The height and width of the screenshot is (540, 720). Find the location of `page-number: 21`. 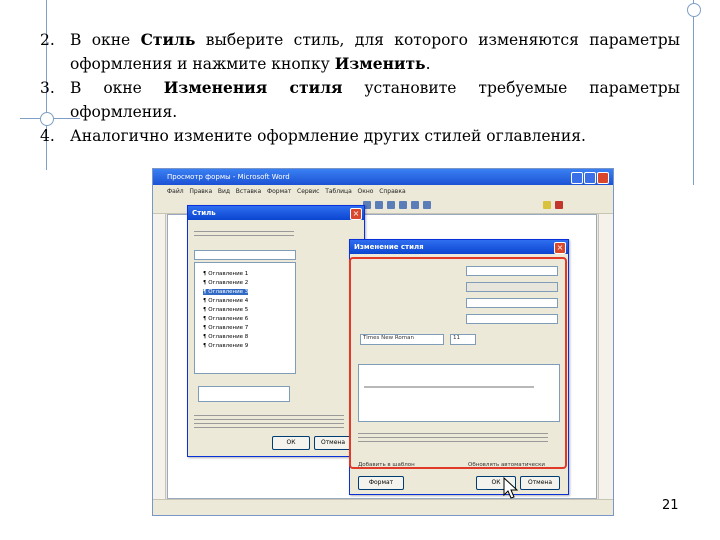

page-number: 21 is located at coordinates (670, 505).